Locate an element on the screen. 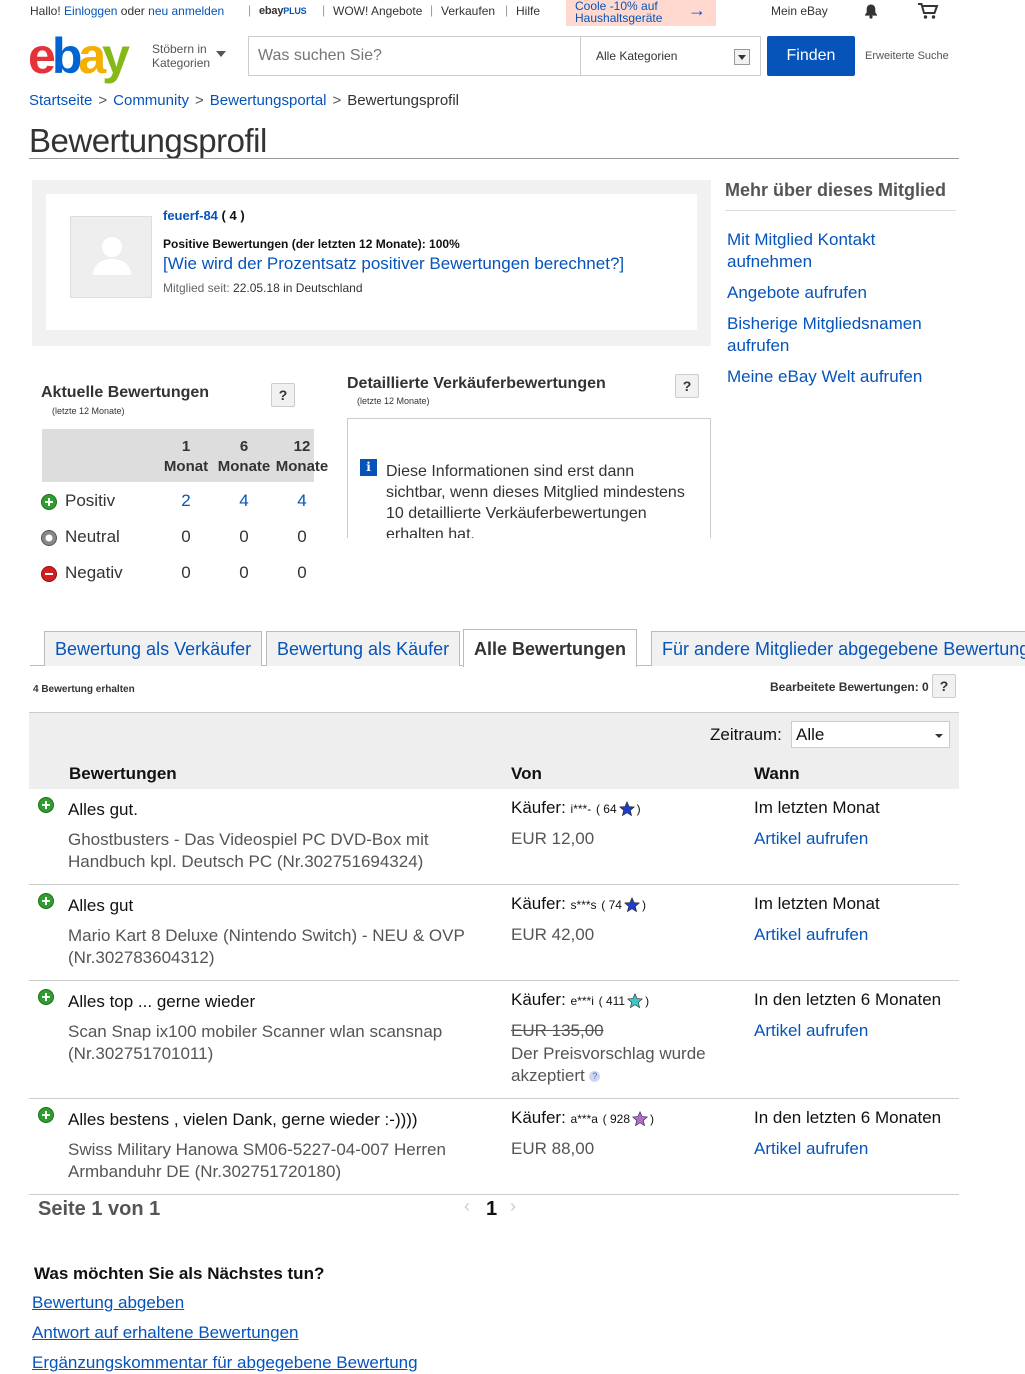  cart-icon is located at coordinates (928, 11).